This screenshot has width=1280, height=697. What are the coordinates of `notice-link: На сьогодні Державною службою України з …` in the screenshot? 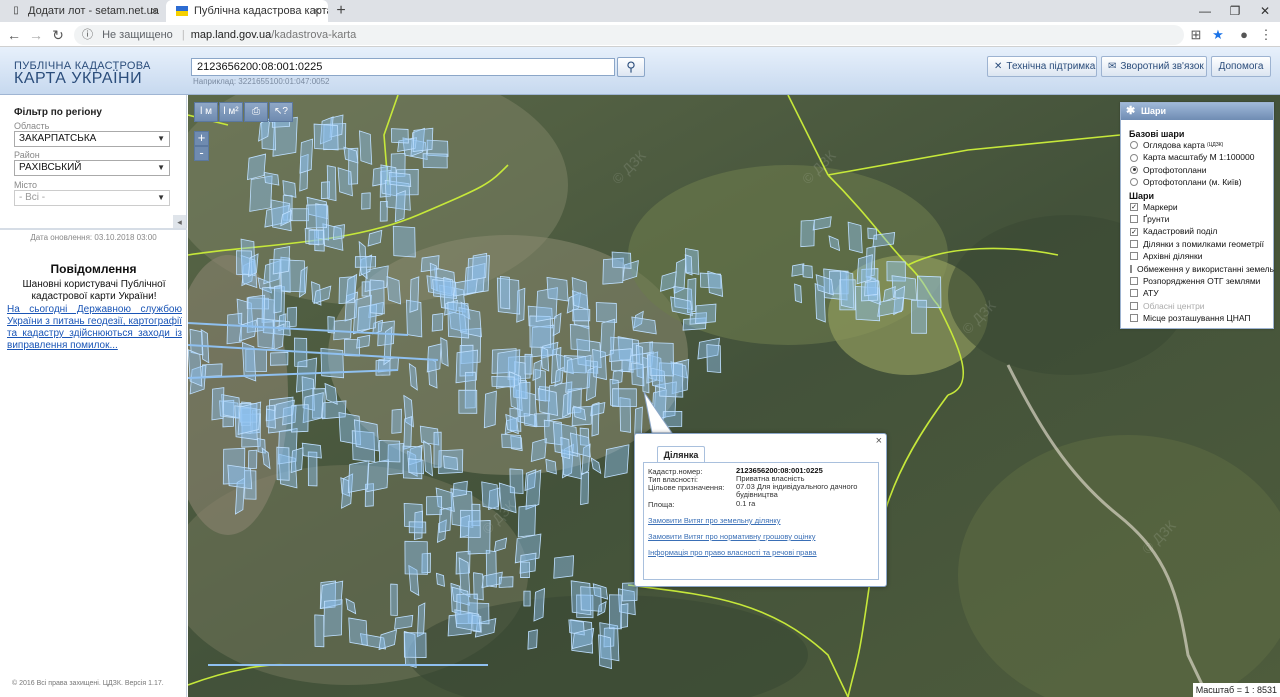 It's located at (94, 328).